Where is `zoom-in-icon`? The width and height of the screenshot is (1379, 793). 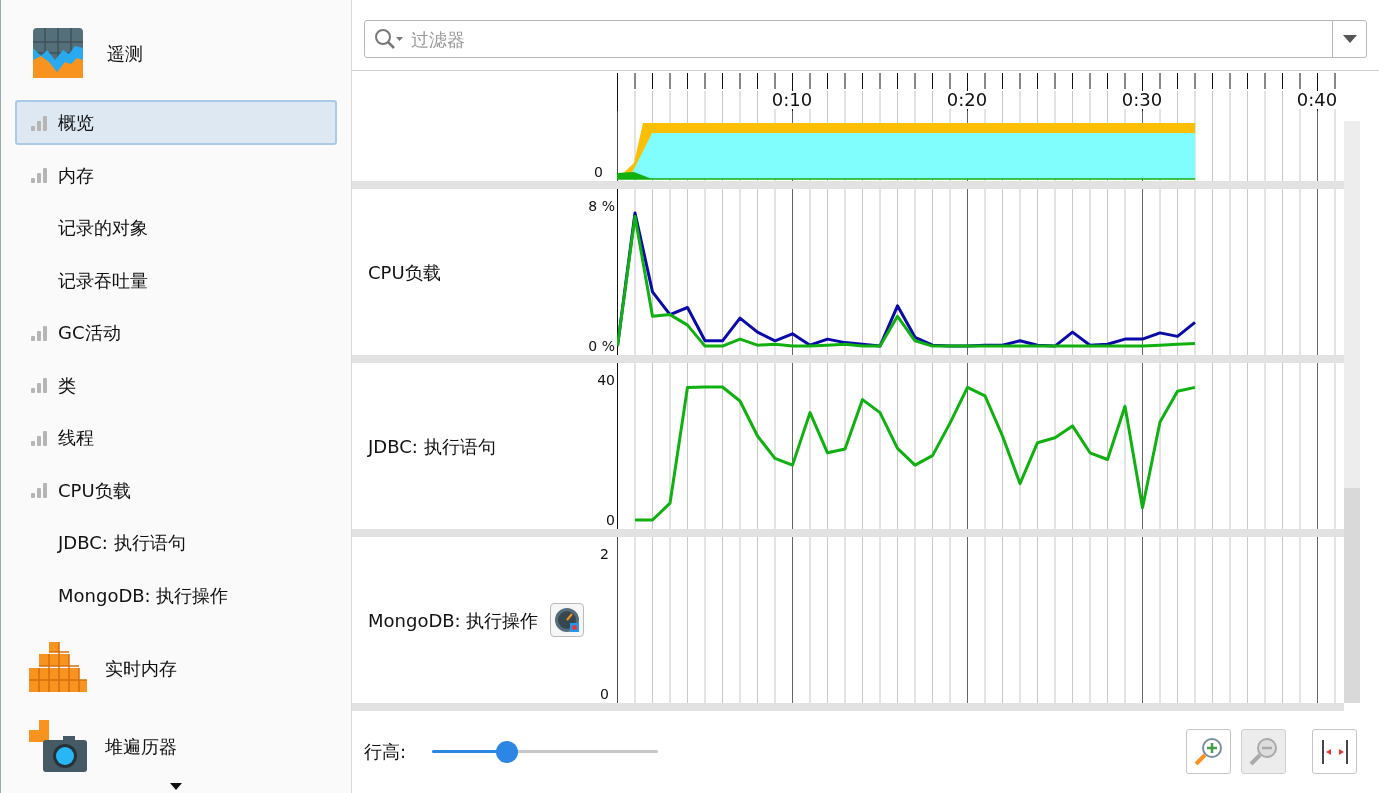 zoom-in-icon is located at coordinates (1208, 751).